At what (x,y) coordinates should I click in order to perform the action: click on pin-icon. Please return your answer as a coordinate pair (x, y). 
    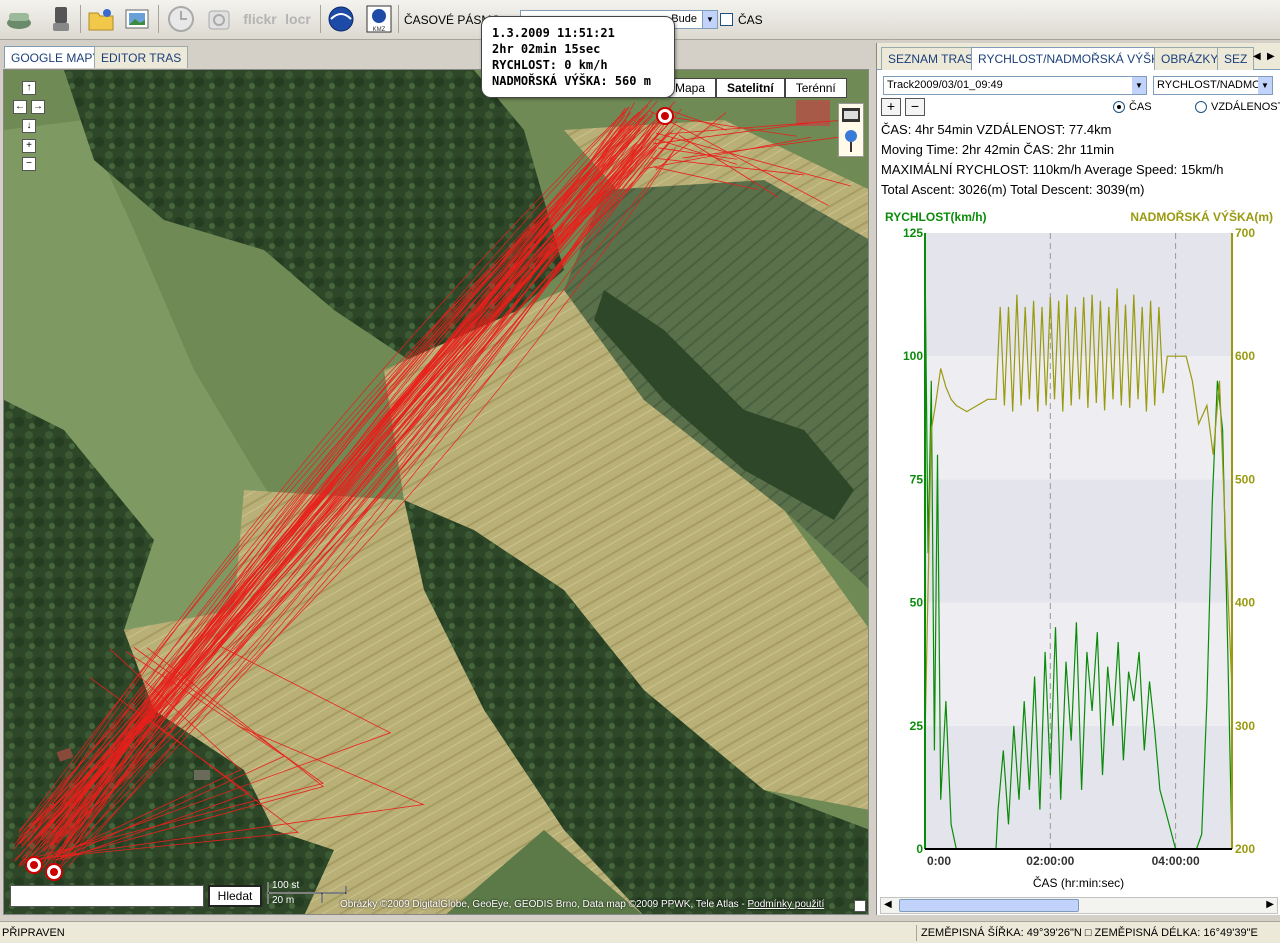
    Looking at the image, I should click on (851, 141).